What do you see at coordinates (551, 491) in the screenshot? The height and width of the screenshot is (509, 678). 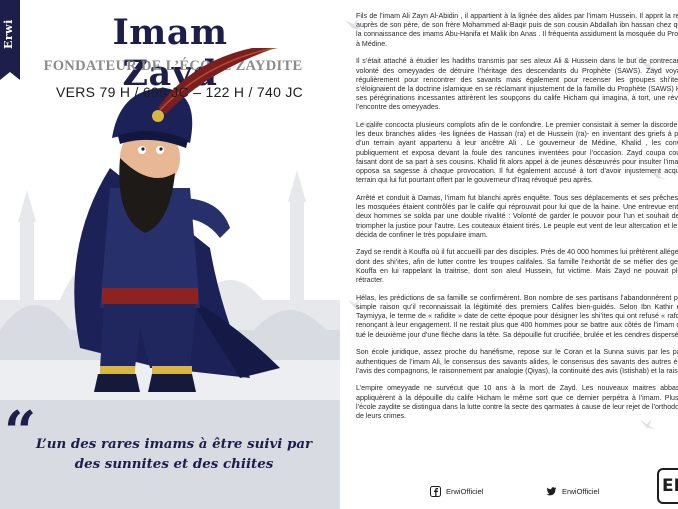 I see `twitter-icon` at bounding box center [551, 491].